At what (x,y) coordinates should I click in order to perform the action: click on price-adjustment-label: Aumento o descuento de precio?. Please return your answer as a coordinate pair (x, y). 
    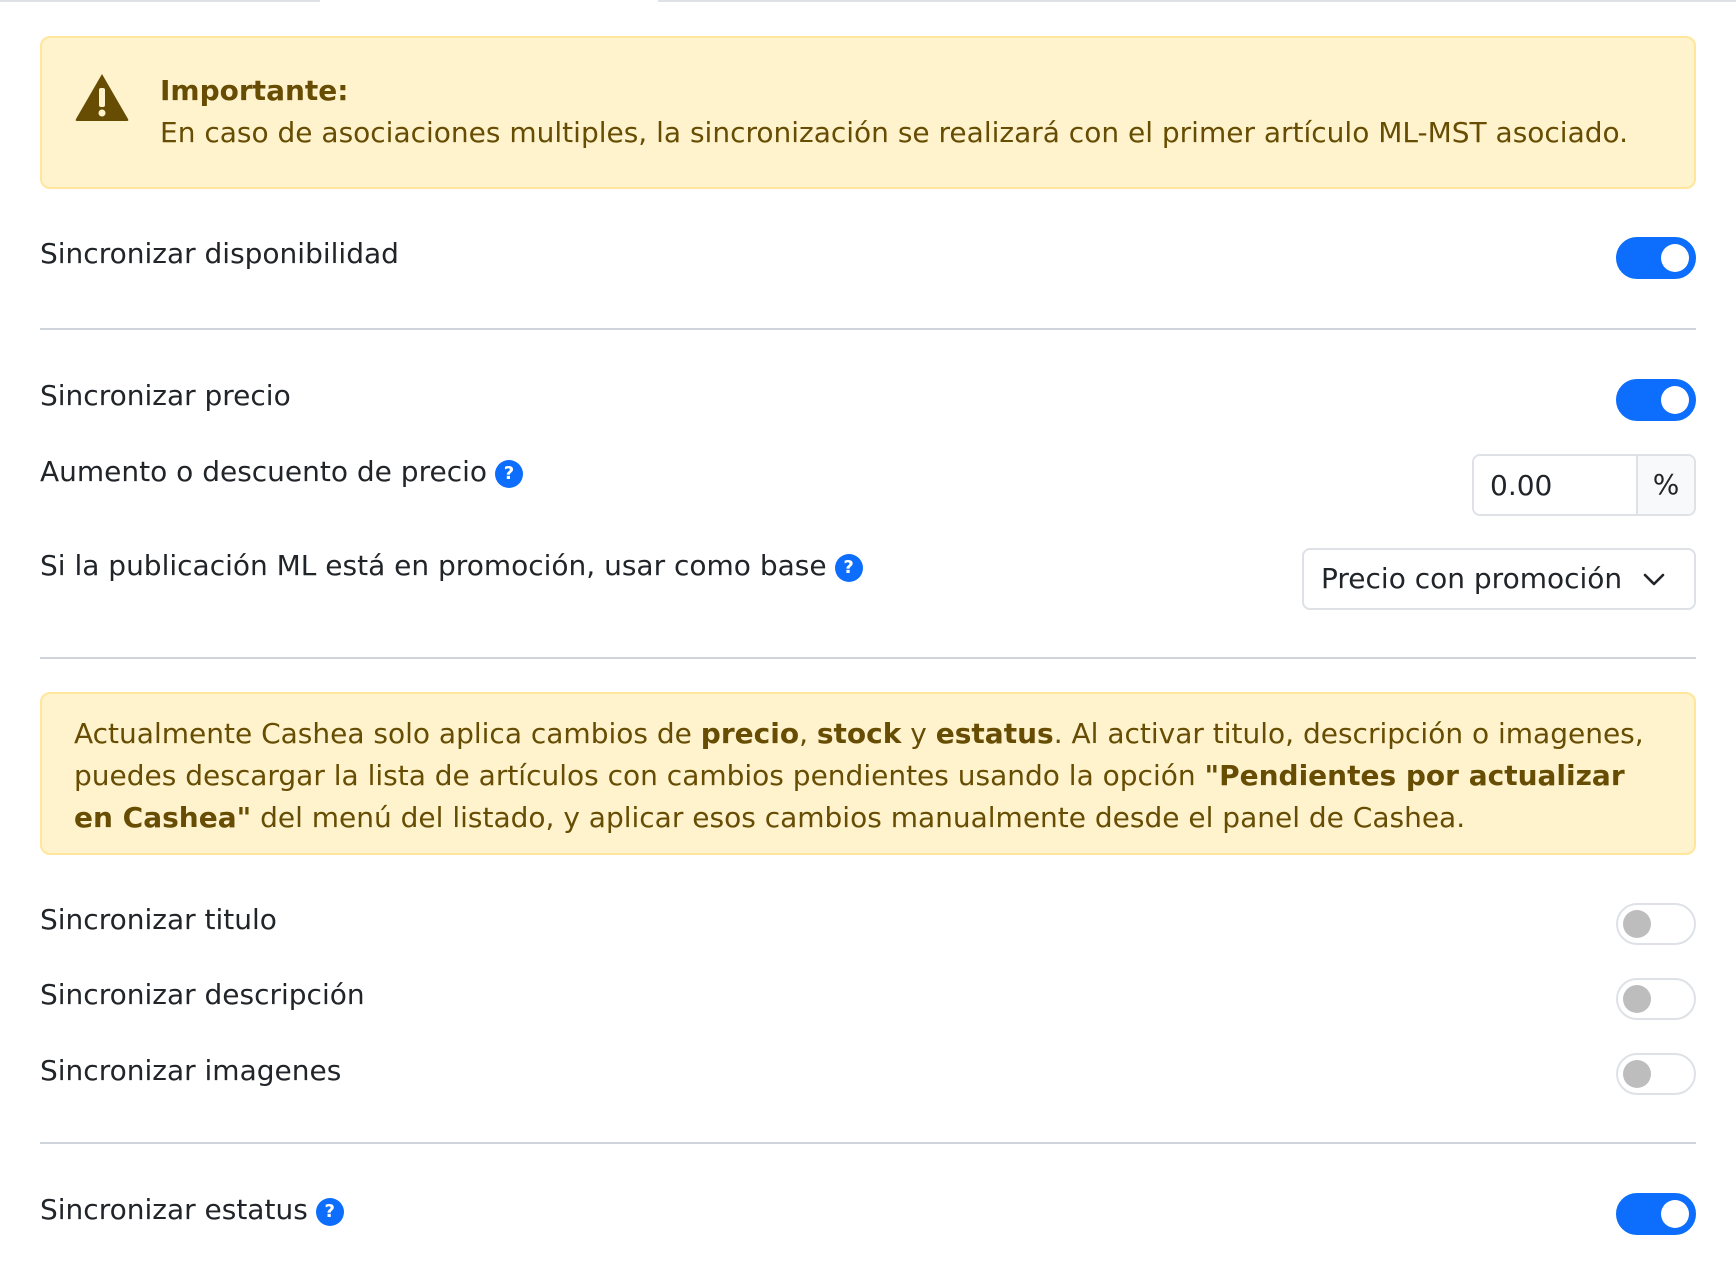
    Looking at the image, I should click on (282, 472).